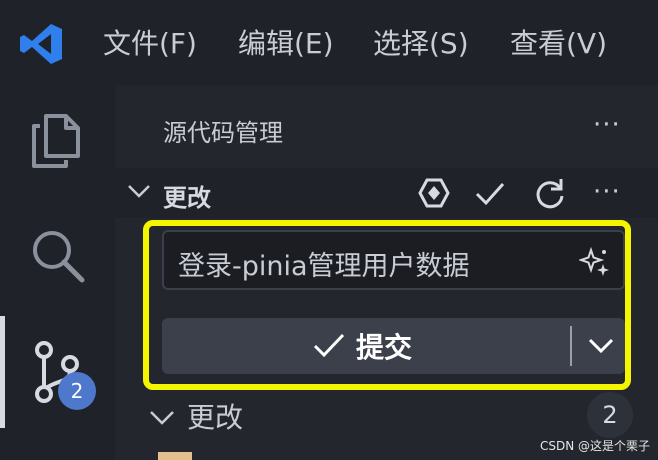 This screenshot has width=658, height=460. Describe the element at coordinates (56, 141) in the screenshot. I see `explorer-icon` at that location.